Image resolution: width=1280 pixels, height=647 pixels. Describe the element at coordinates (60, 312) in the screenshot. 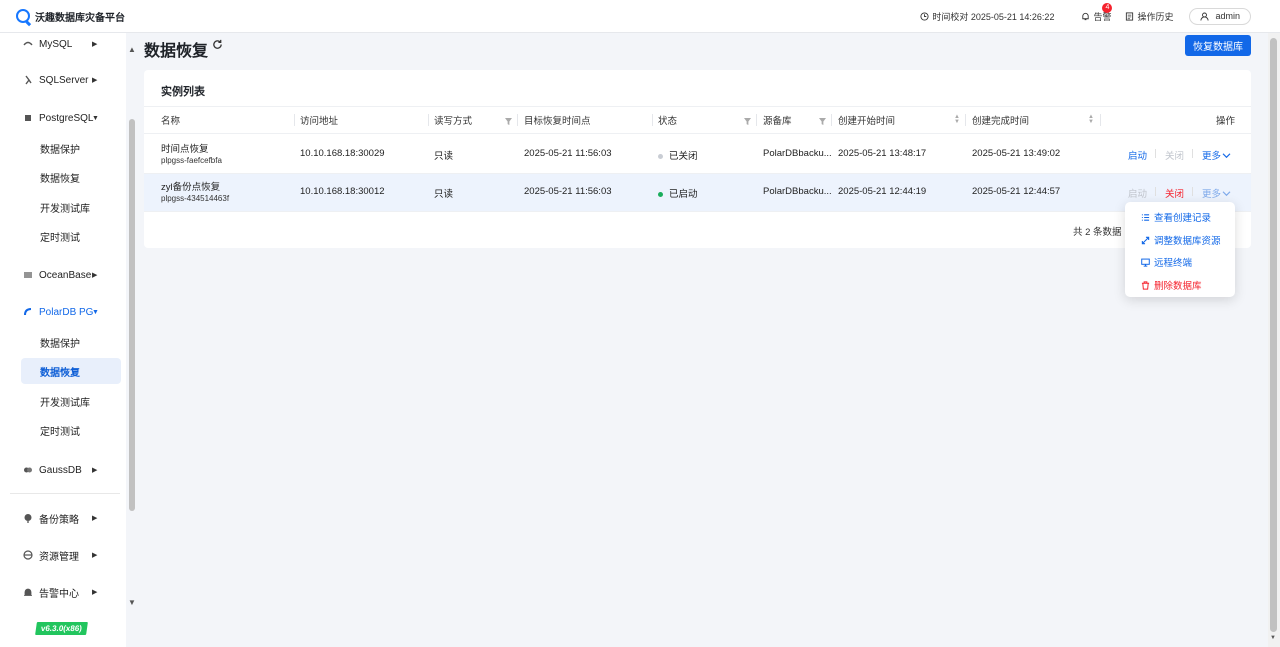

I see `sidebar-group-polardb: PolarDB PG ▼` at that location.